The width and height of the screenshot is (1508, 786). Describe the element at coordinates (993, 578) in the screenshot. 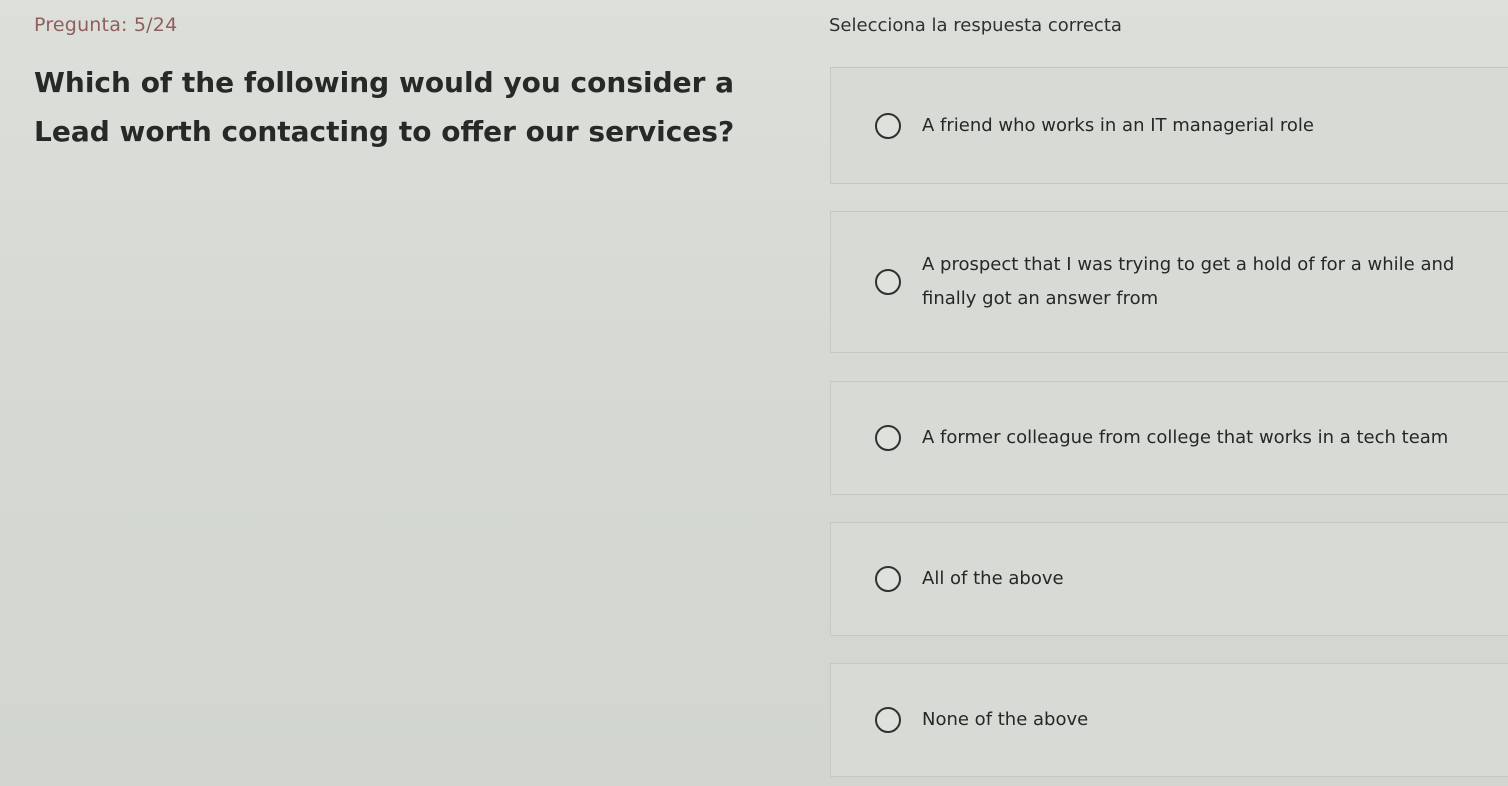

I see `answer-option-label: All of the above` at that location.